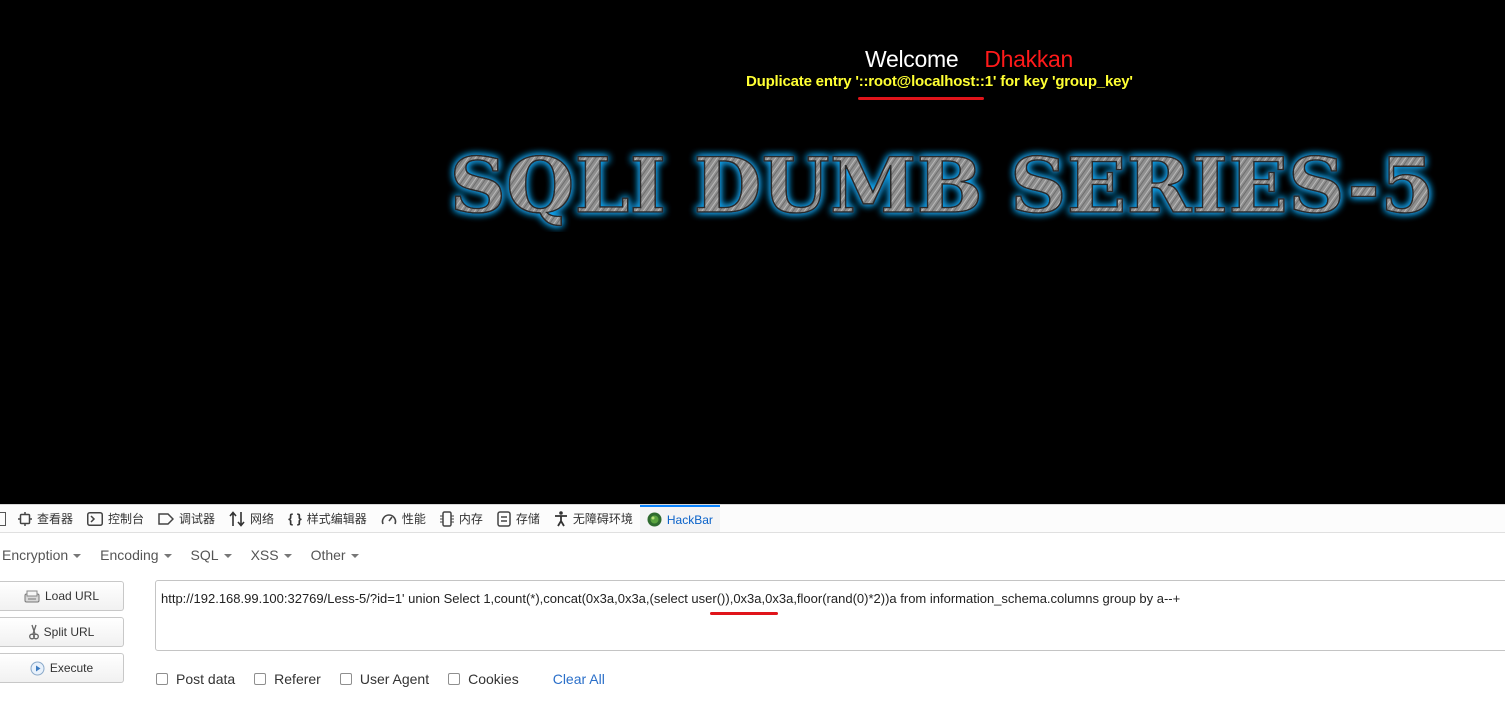  I want to click on hackbar-icon, so click(654, 519).